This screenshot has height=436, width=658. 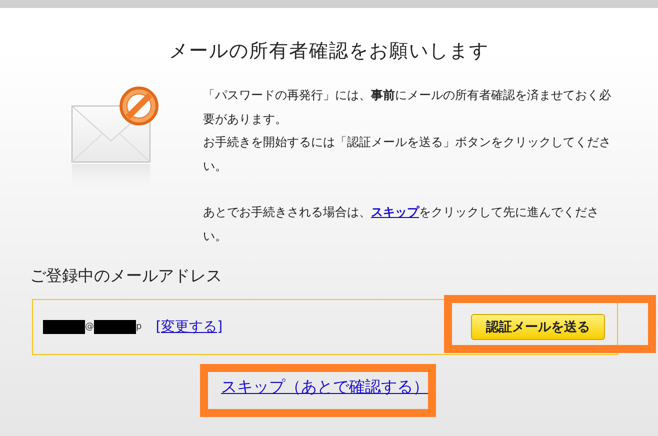 What do you see at coordinates (407, 130) in the screenshot?
I see `instruction-text: 「パスワードの再発行」には、事前にメールの所有者確認を済ませておく必要があります。 お手続きを開始するには「認証メールを送る」ボタンをクリックしてください。` at bounding box center [407, 130].